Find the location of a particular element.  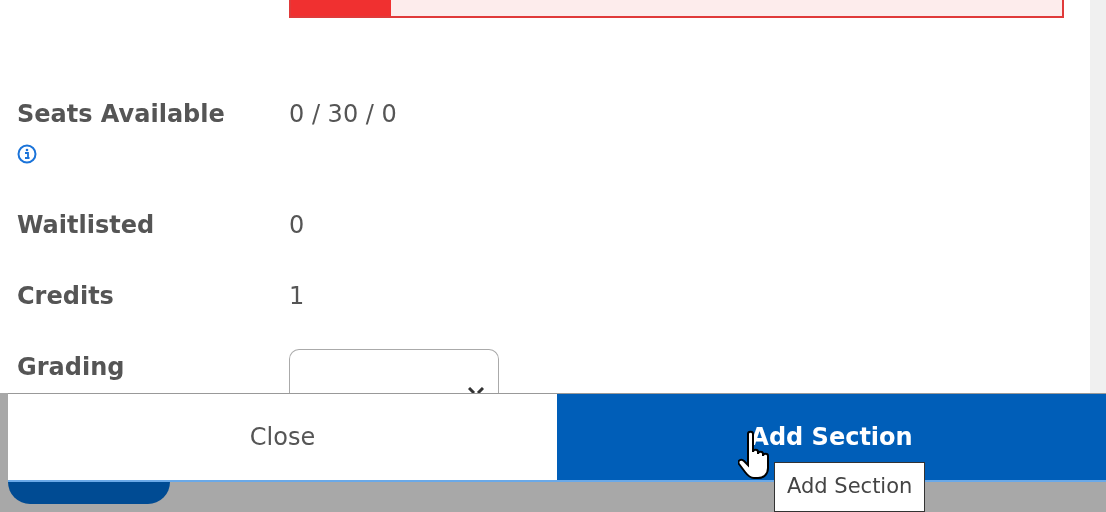

info-icon is located at coordinates (27, 154).